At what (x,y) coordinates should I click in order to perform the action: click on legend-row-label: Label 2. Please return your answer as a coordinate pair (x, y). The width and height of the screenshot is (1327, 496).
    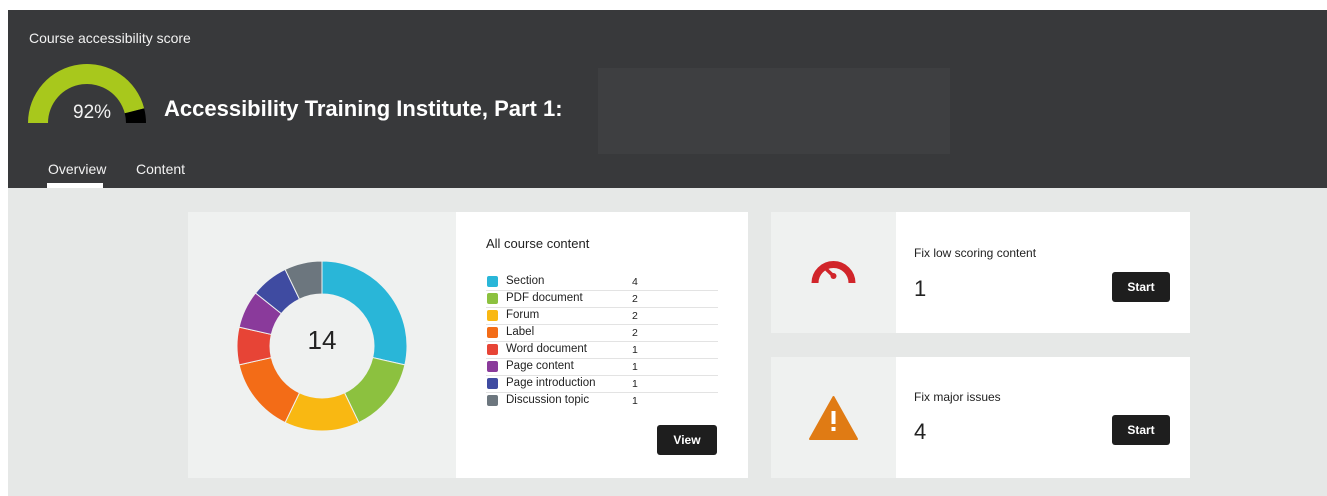
    Looking at the image, I should click on (602, 333).